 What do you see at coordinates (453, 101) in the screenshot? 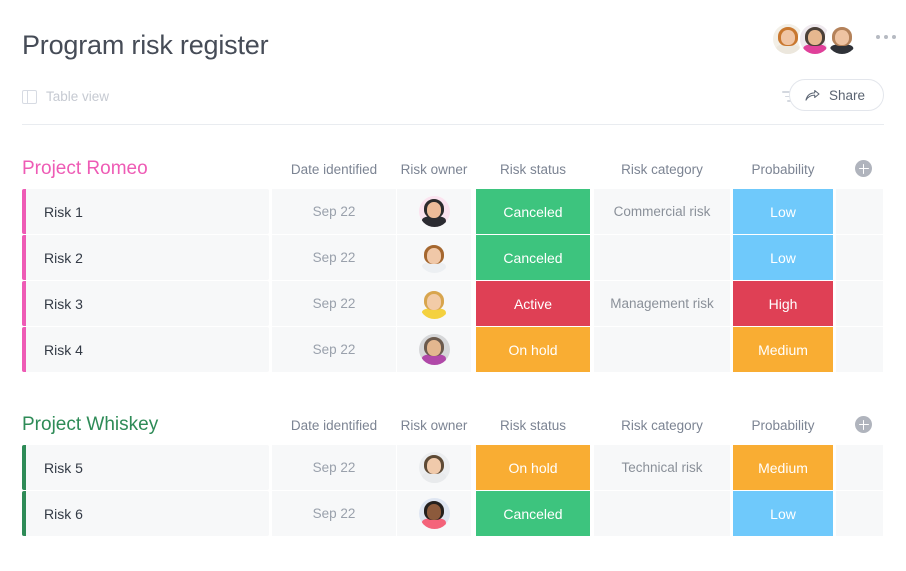
I see `view-toolbar: Table view Share` at bounding box center [453, 101].